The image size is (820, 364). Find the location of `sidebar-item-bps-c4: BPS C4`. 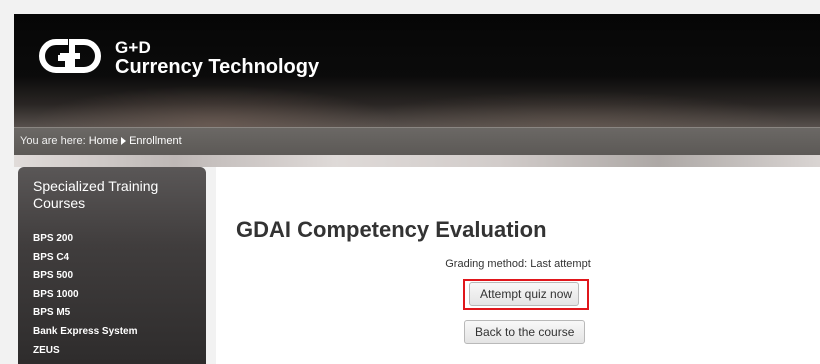

sidebar-item-bps-c4: BPS C4 is located at coordinates (85, 258).